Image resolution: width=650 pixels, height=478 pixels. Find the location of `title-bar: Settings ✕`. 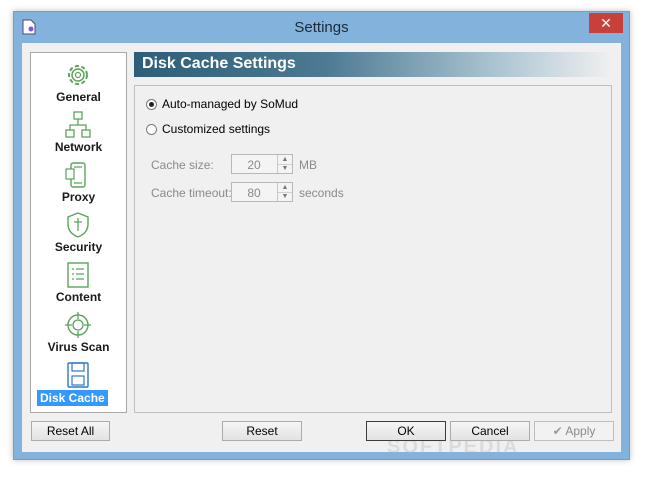

title-bar: Settings ✕ is located at coordinates (321, 27).